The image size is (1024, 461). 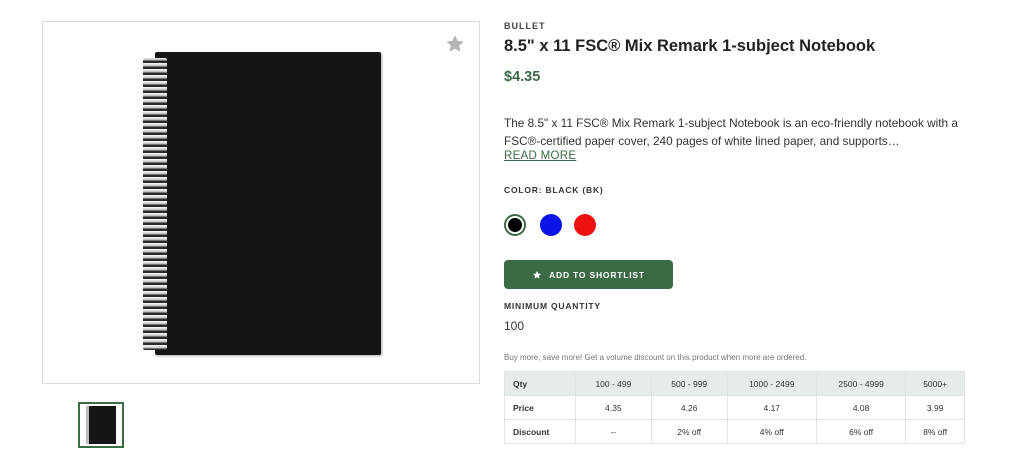 I want to click on read-more-link: READ MORE, so click(x=540, y=156).